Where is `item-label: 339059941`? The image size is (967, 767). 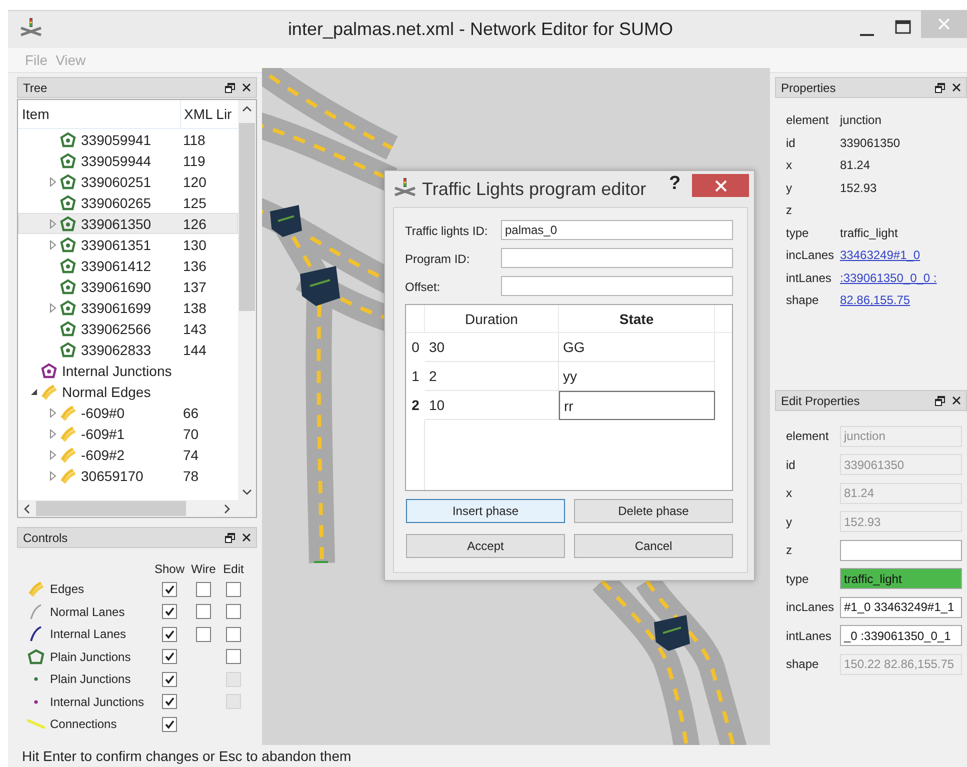
item-label: 339059941 is located at coordinates (116, 140).